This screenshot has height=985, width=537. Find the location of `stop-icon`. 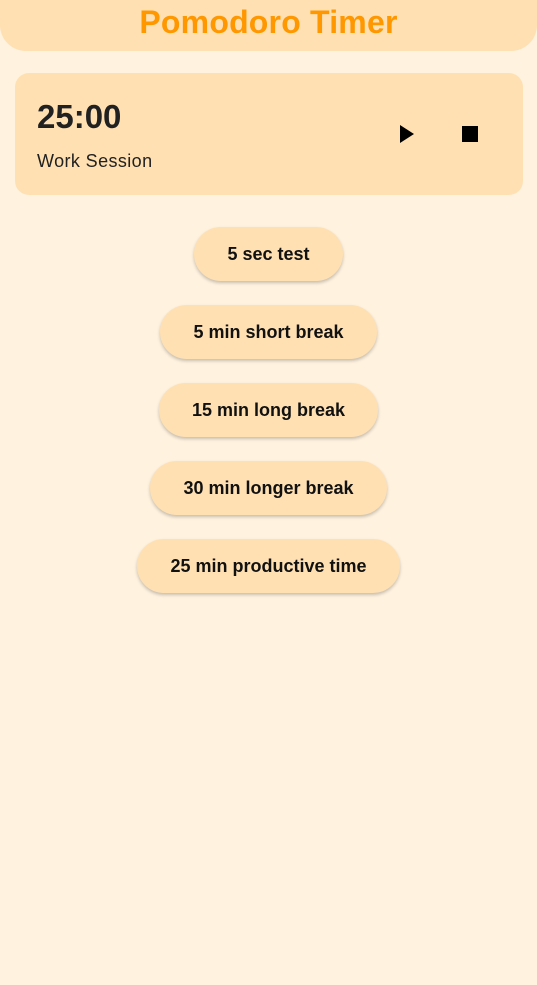

stop-icon is located at coordinates (470, 134).